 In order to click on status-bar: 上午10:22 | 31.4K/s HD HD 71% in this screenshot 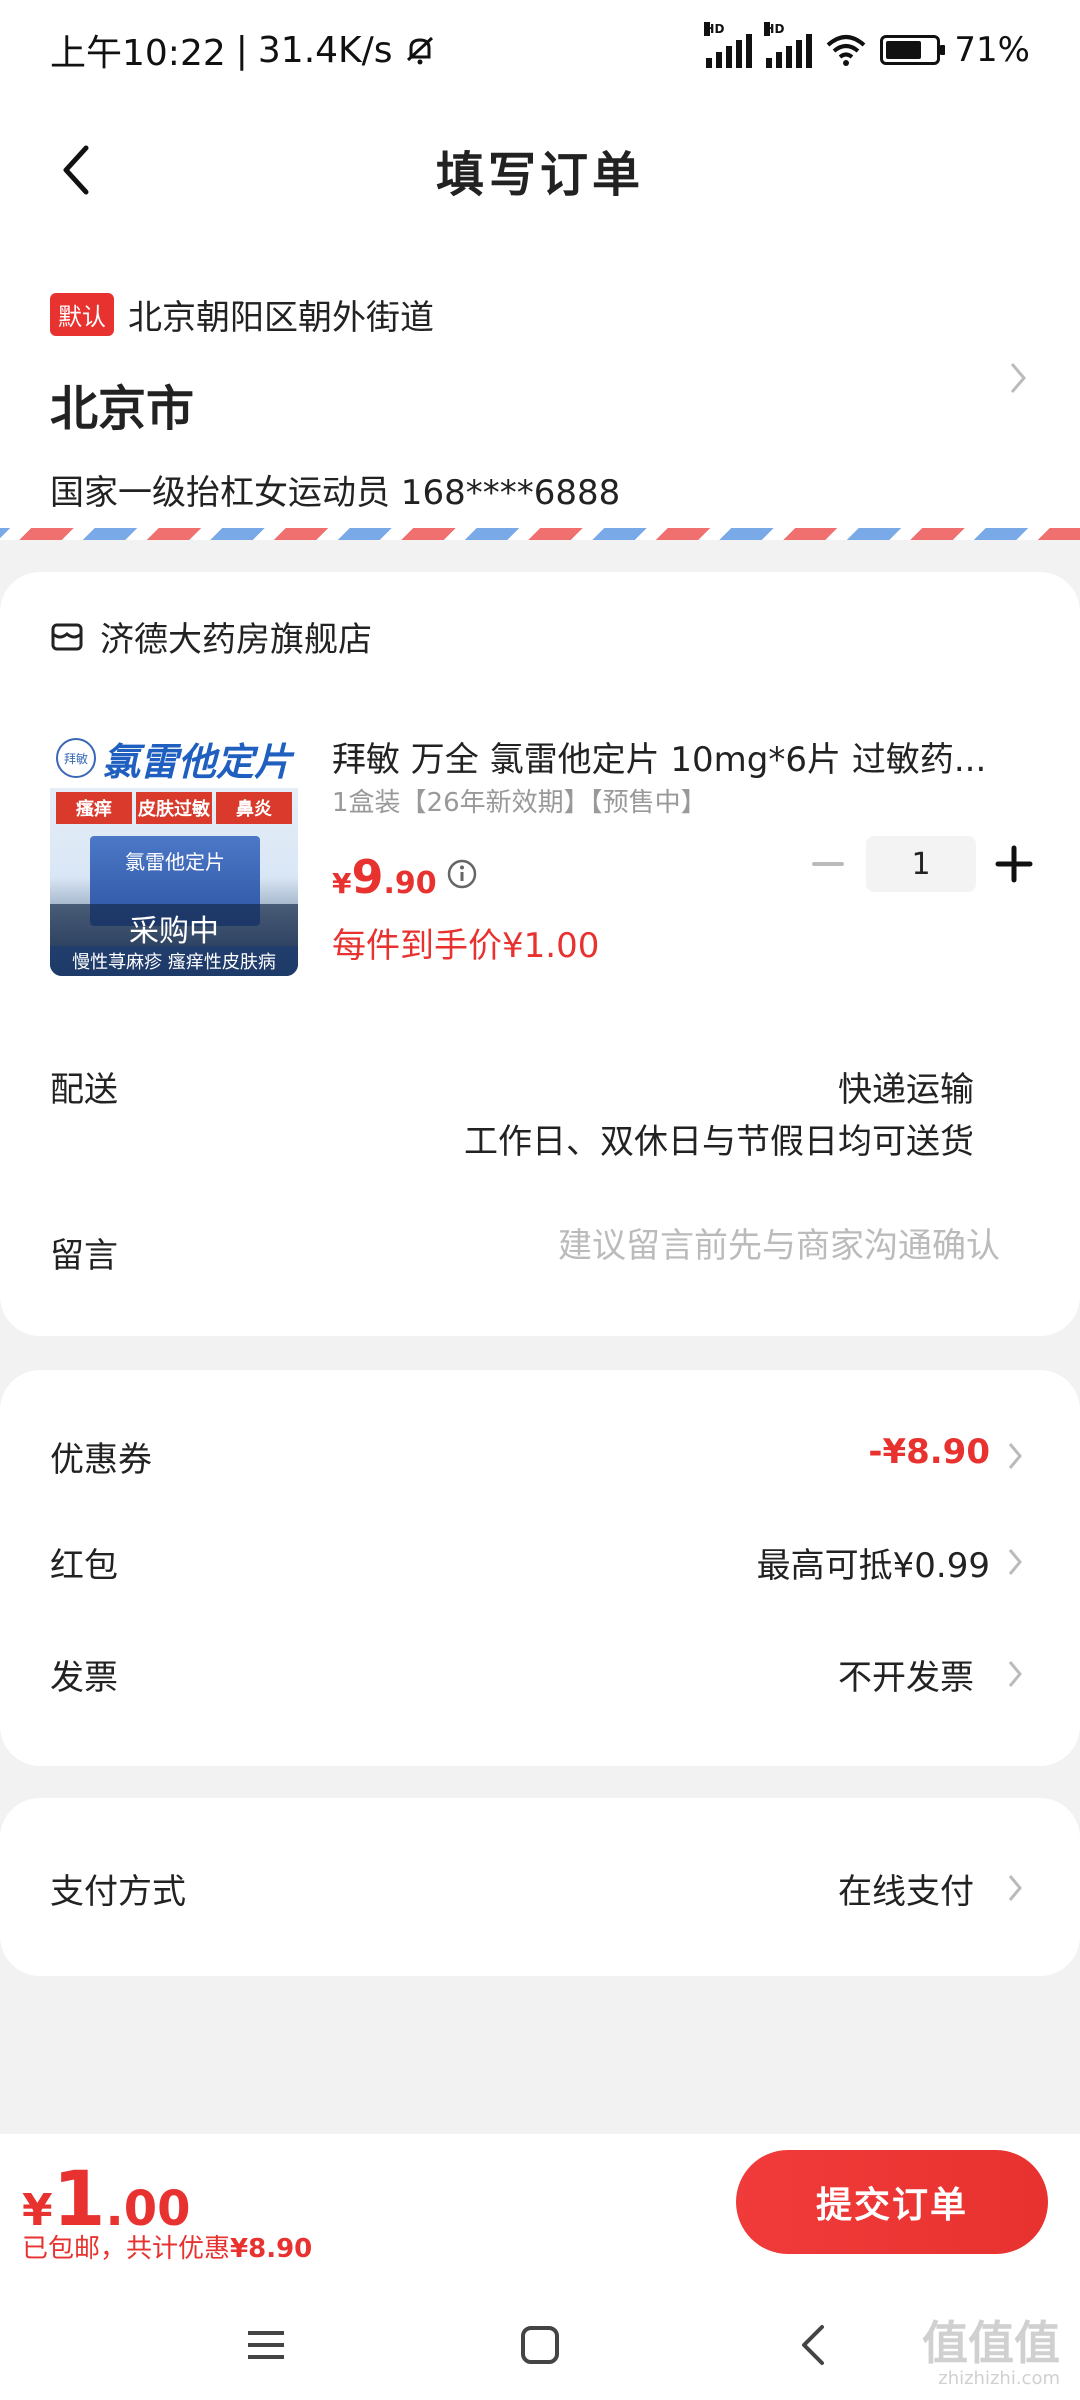, I will do `click(540, 50)`.